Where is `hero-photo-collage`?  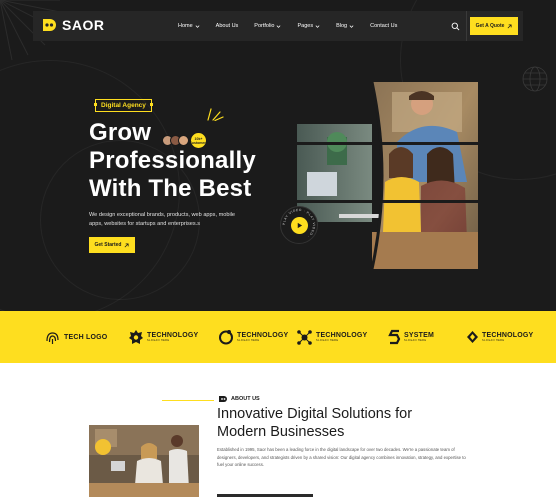
hero-photo-collage is located at coordinates (387, 175).